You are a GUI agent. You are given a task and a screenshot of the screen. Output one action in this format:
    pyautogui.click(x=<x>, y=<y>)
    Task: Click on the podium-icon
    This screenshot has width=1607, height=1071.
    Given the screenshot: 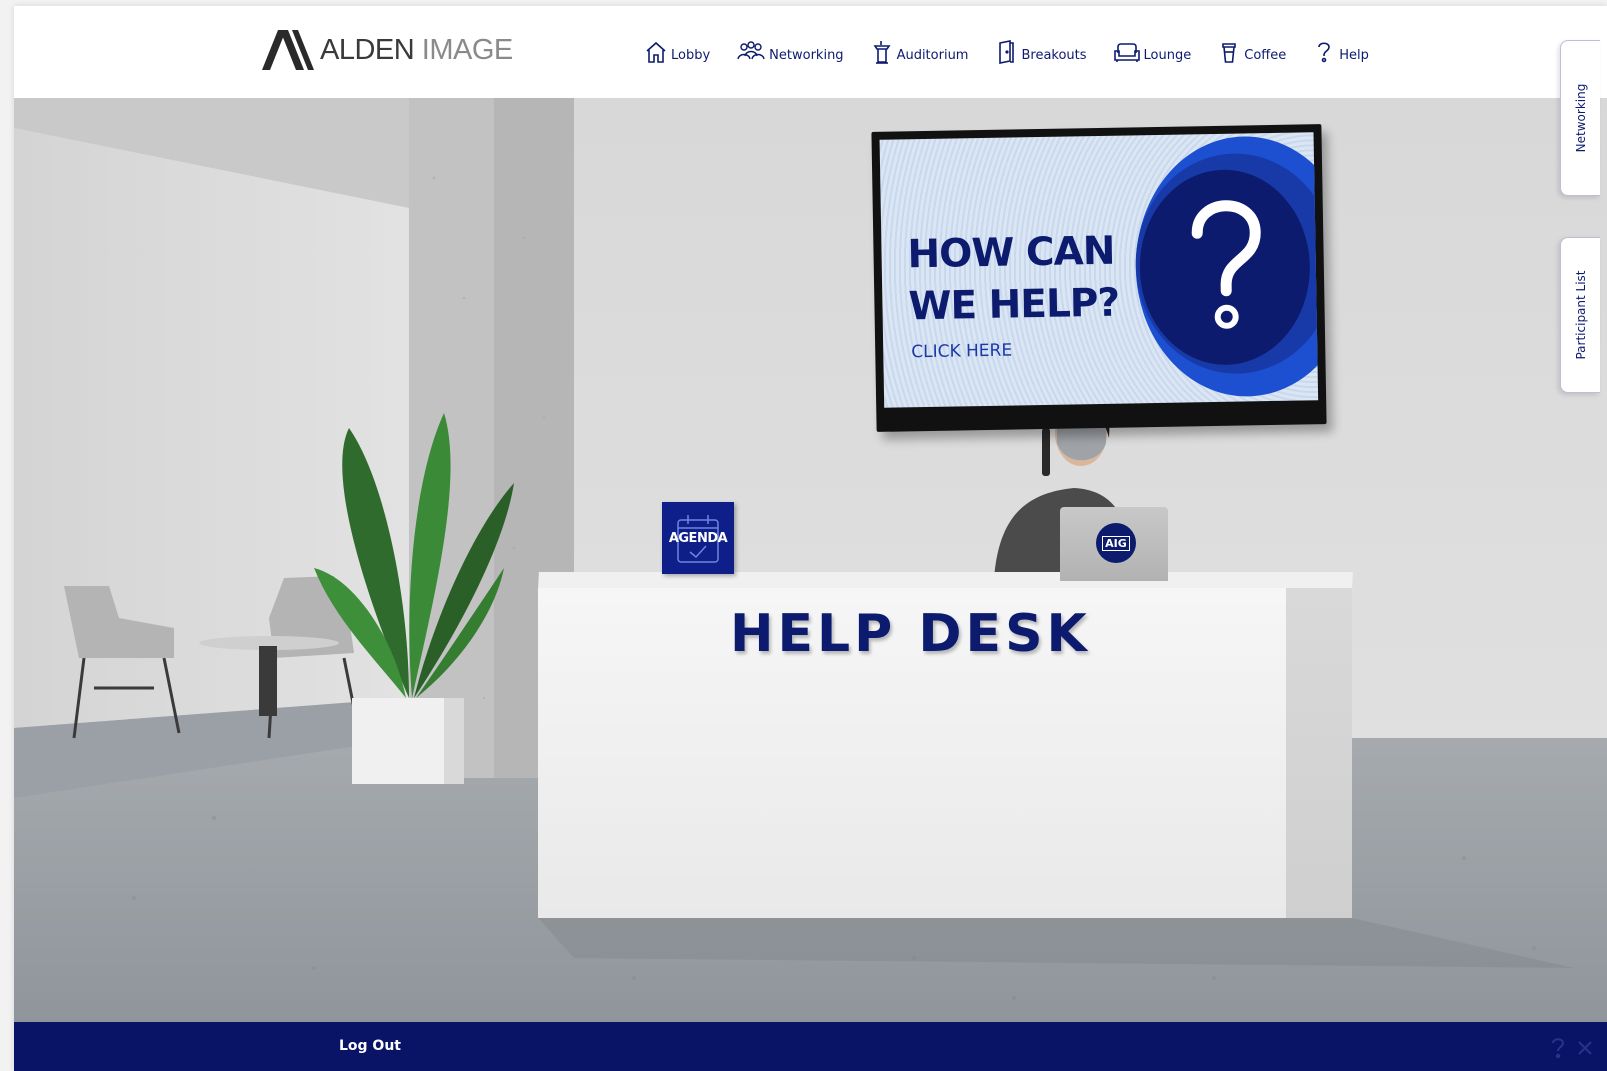 What is the action you would take?
    pyautogui.click(x=882, y=52)
    